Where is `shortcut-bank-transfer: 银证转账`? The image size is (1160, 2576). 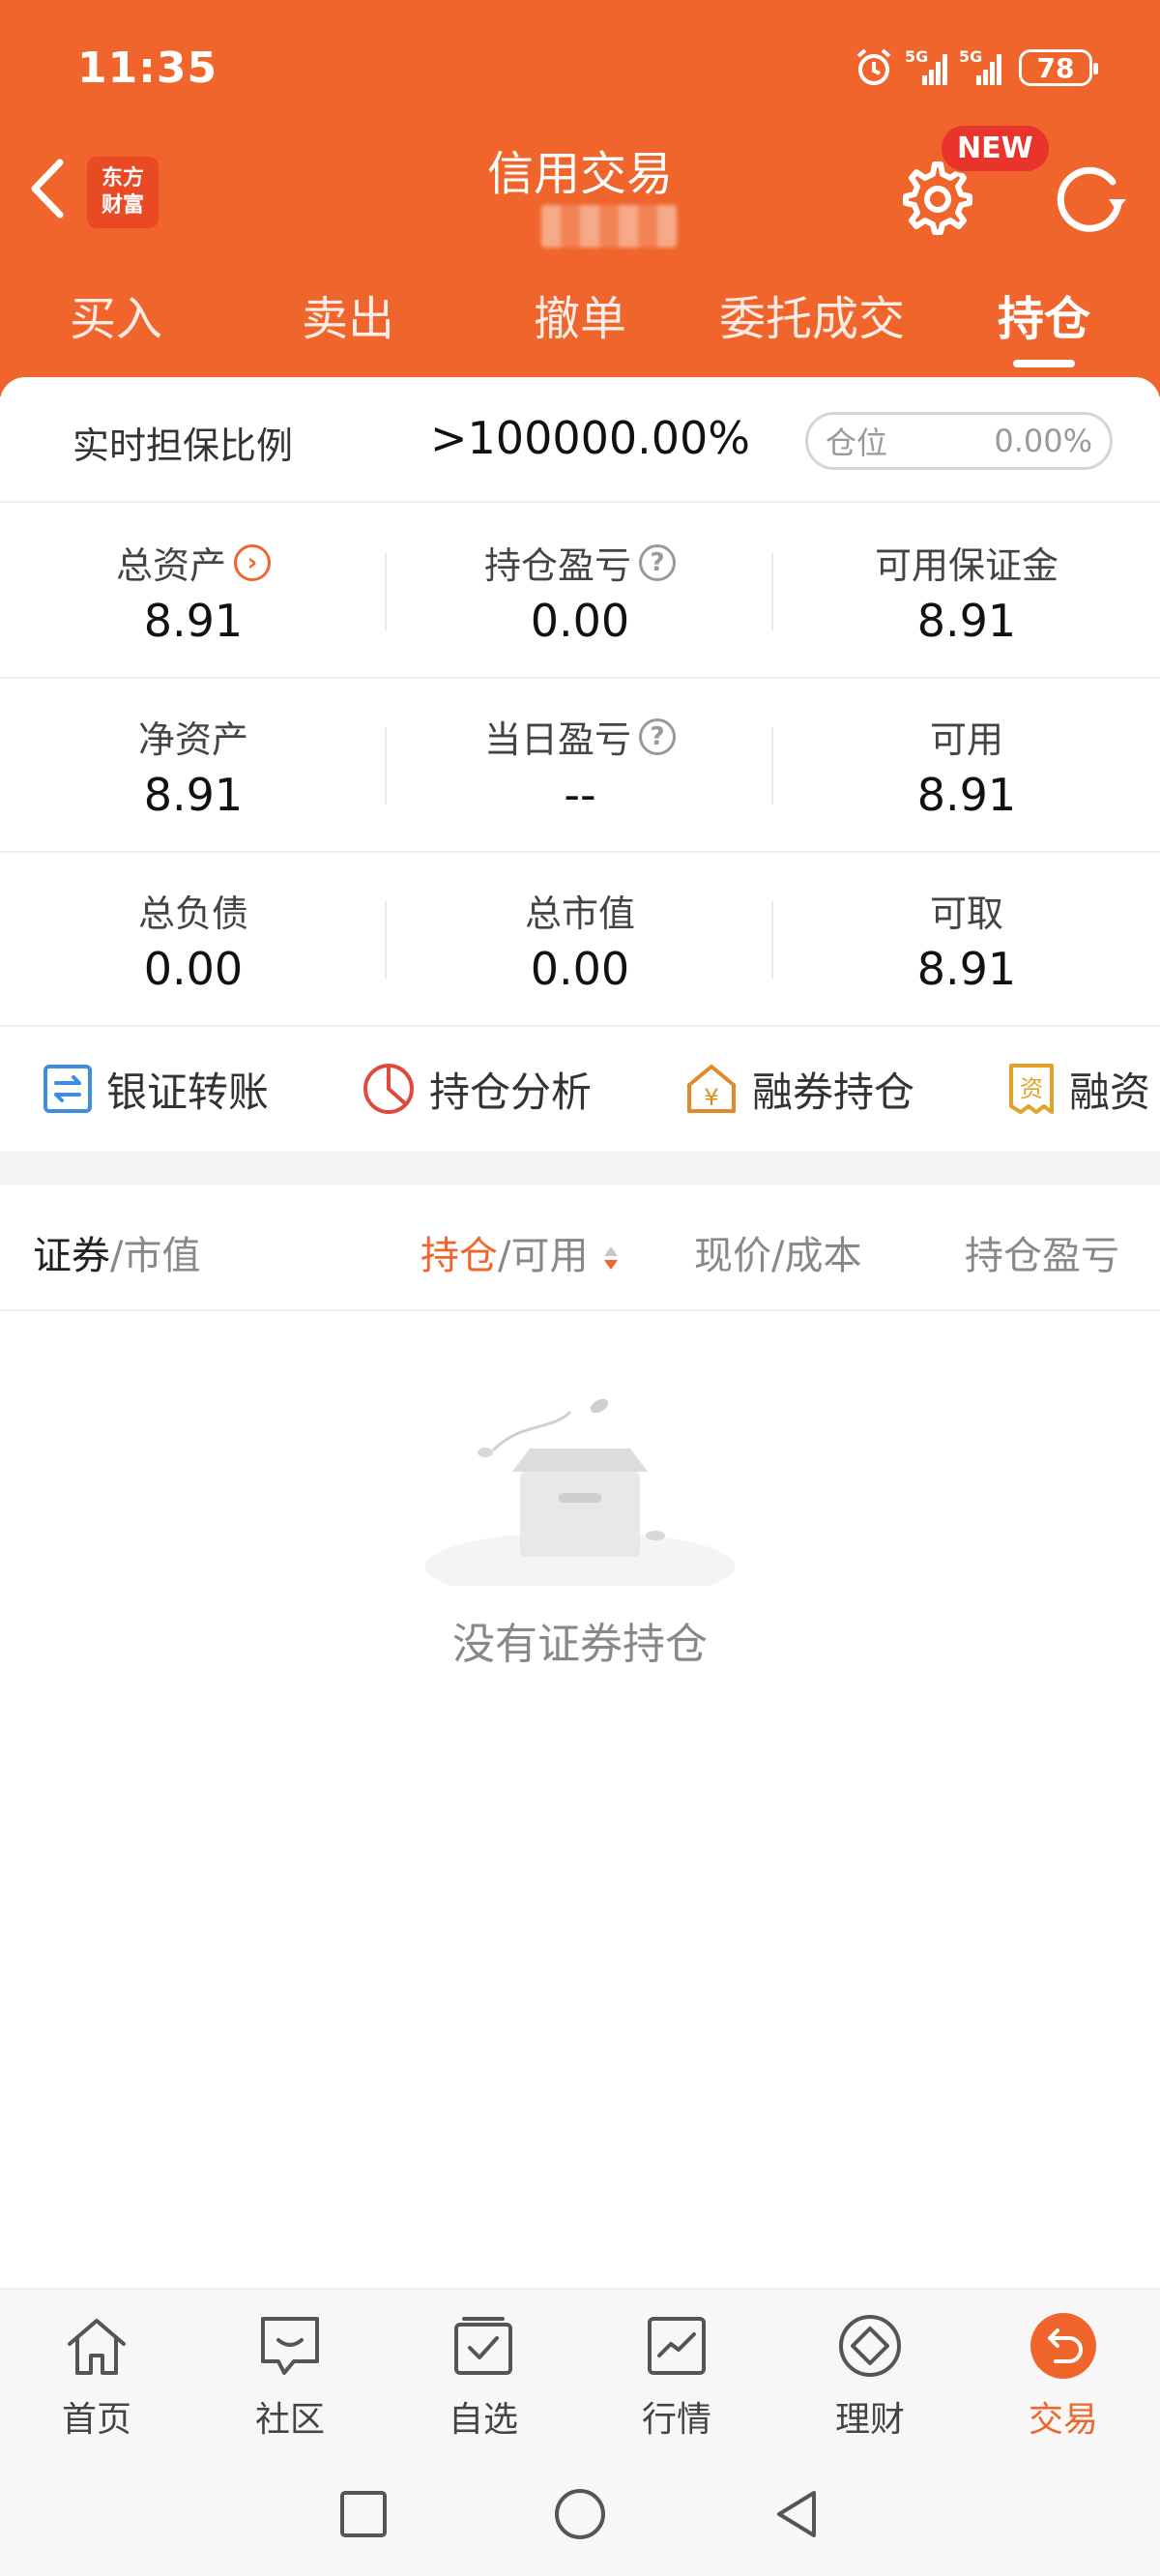
shortcut-bank-transfer: 银证转账 is located at coordinates (156, 1089).